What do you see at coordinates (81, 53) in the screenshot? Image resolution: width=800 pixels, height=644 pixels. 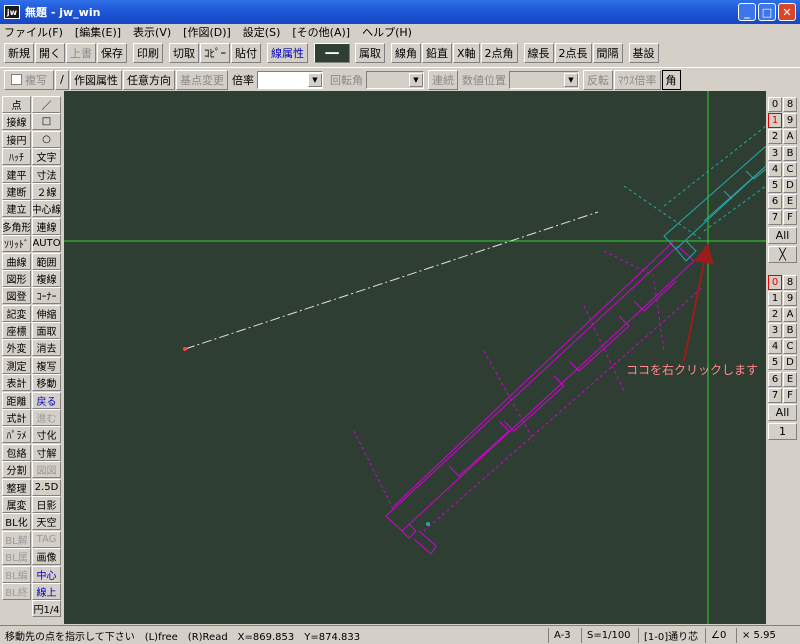 I see `overwrite-button: 上書` at bounding box center [81, 53].